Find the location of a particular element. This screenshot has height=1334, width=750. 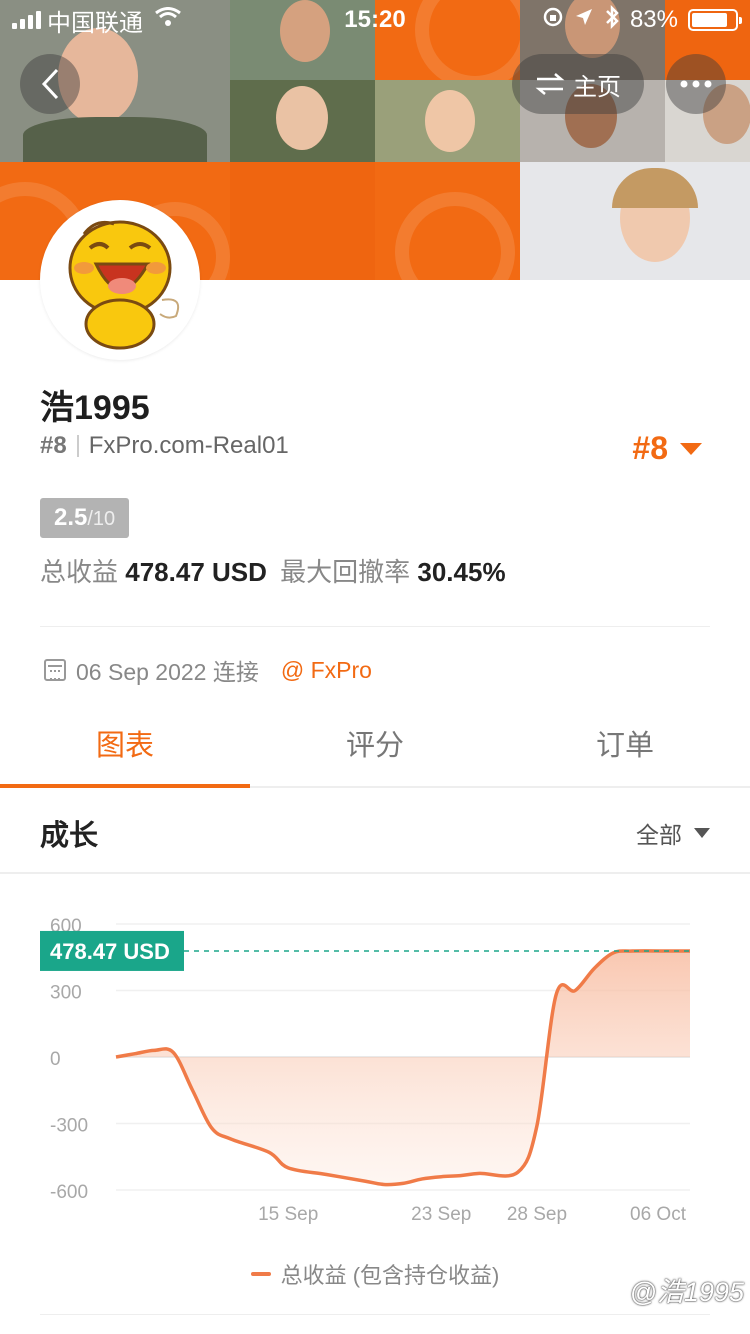

tab-chart: 图表 is located at coordinates (125, 747).